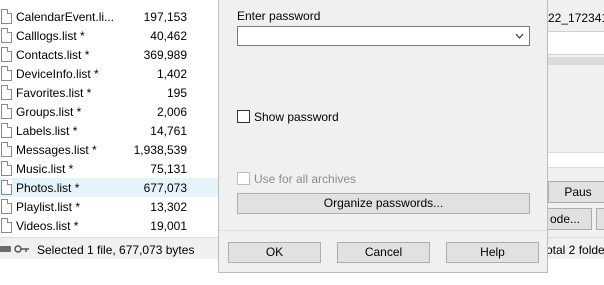  Describe the element at coordinates (168, 226) in the screenshot. I see `file-size: 19,001` at that location.